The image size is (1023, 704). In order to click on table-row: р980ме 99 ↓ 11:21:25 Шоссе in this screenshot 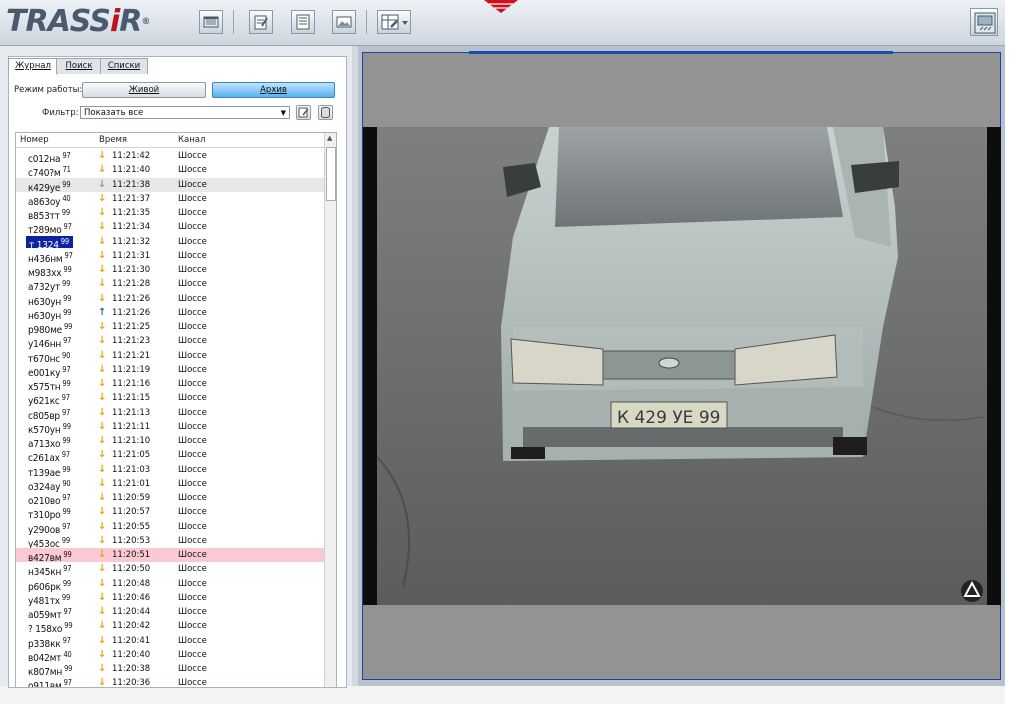, I will do `click(170, 328)`.